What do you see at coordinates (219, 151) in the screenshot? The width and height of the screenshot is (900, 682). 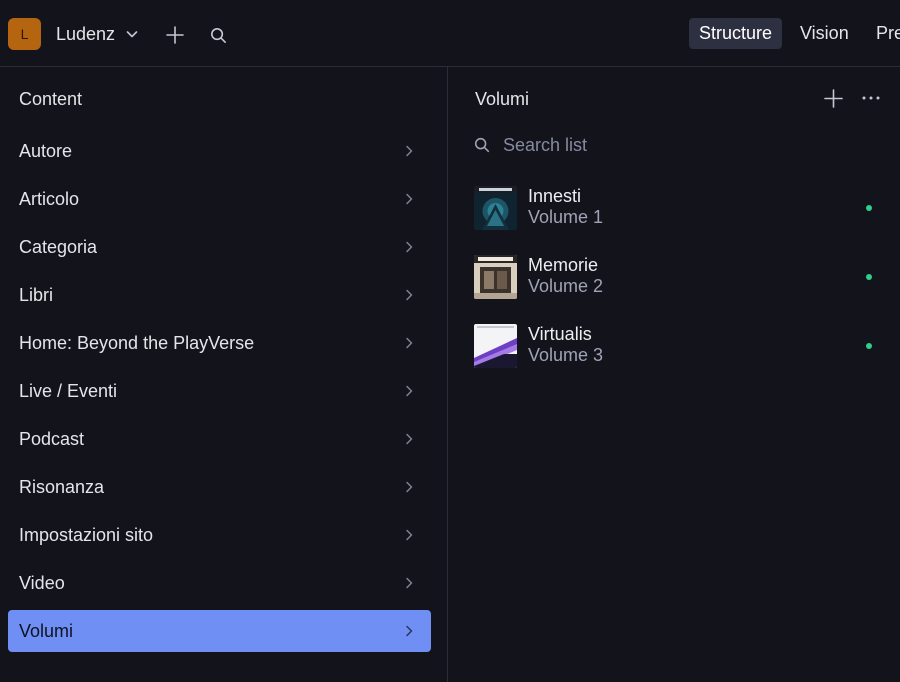 I see `menu-item-autore: Autore` at bounding box center [219, 151].